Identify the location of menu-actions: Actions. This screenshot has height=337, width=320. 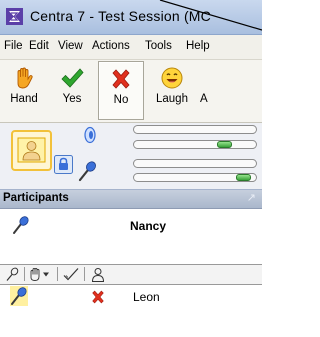
(111, 46).